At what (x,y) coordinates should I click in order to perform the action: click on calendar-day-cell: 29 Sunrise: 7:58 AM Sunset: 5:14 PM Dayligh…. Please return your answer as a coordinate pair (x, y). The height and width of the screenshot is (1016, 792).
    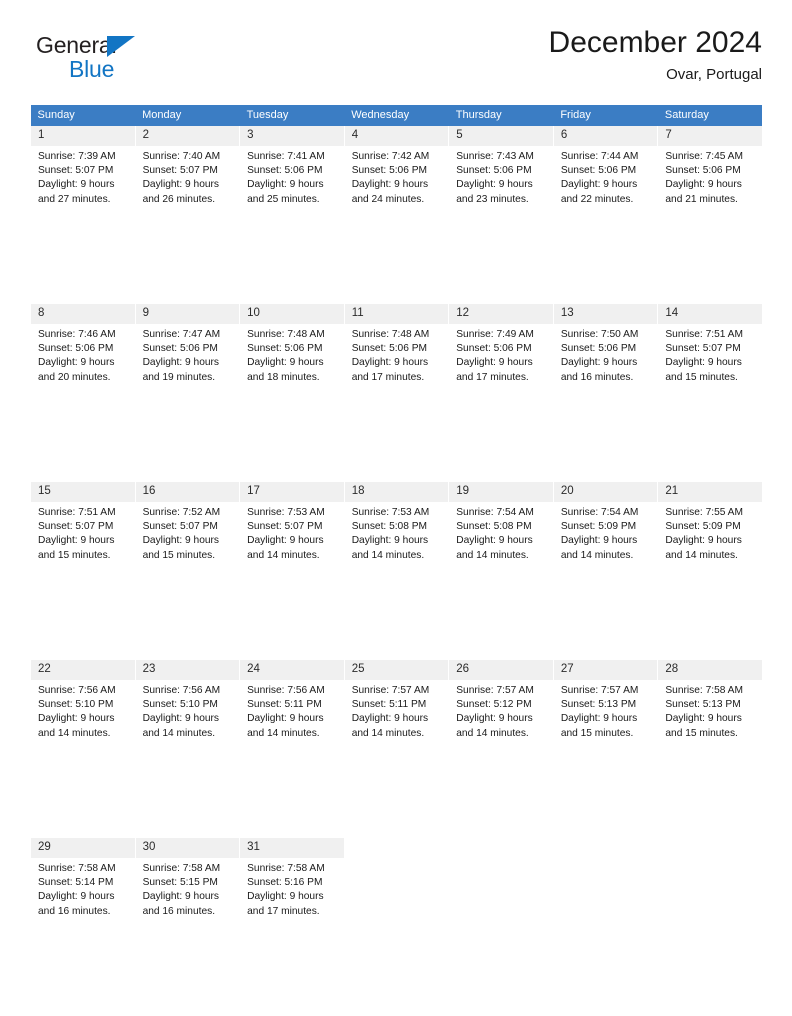
    Looking at the image, I should click on (83, 882).